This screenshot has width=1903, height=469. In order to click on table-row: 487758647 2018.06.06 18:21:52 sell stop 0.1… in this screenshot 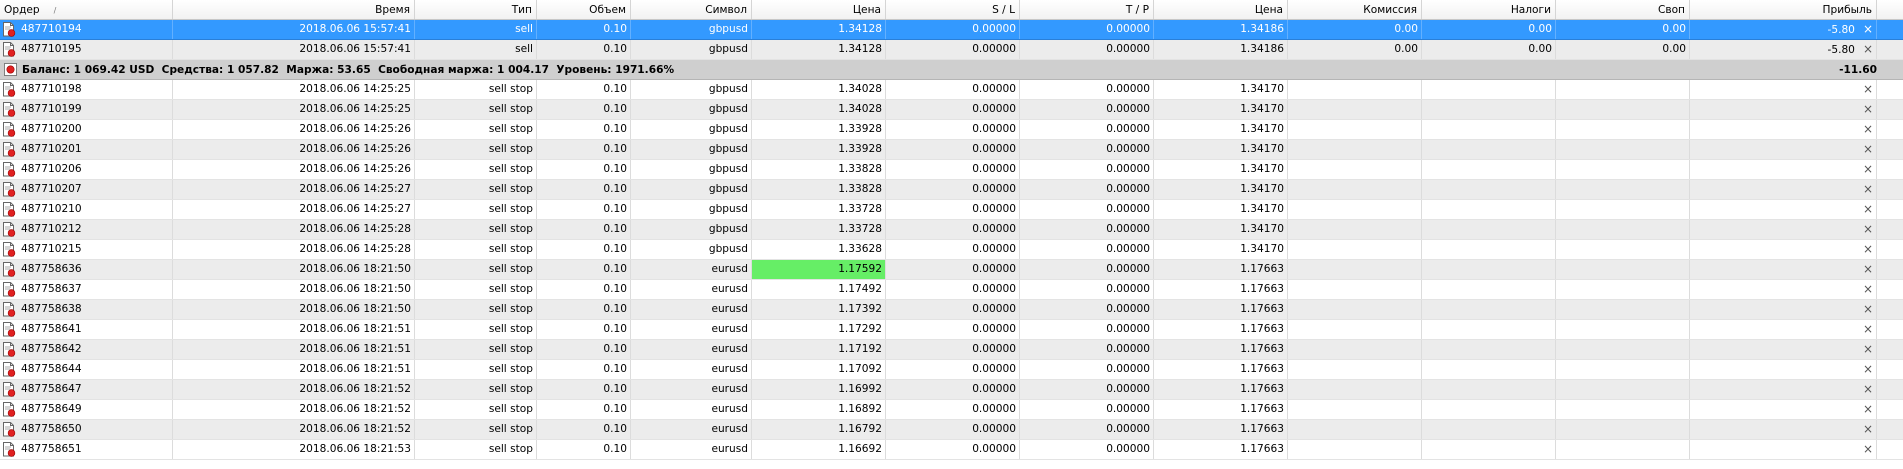, I will do `click(951, 390)`.